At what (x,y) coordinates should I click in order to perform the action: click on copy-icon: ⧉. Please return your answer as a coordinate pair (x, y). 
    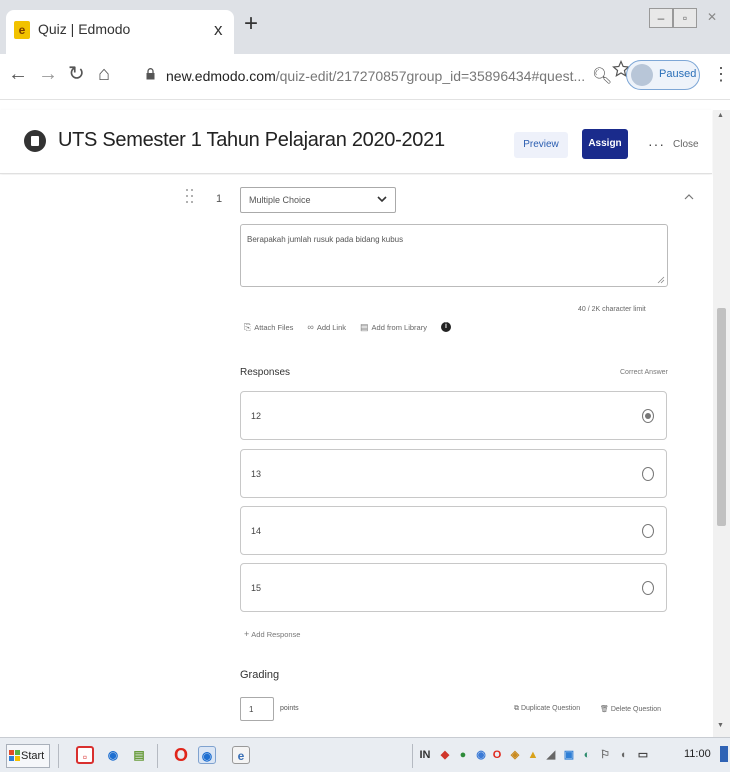
    Looking at the image, I should click on (516, 708).